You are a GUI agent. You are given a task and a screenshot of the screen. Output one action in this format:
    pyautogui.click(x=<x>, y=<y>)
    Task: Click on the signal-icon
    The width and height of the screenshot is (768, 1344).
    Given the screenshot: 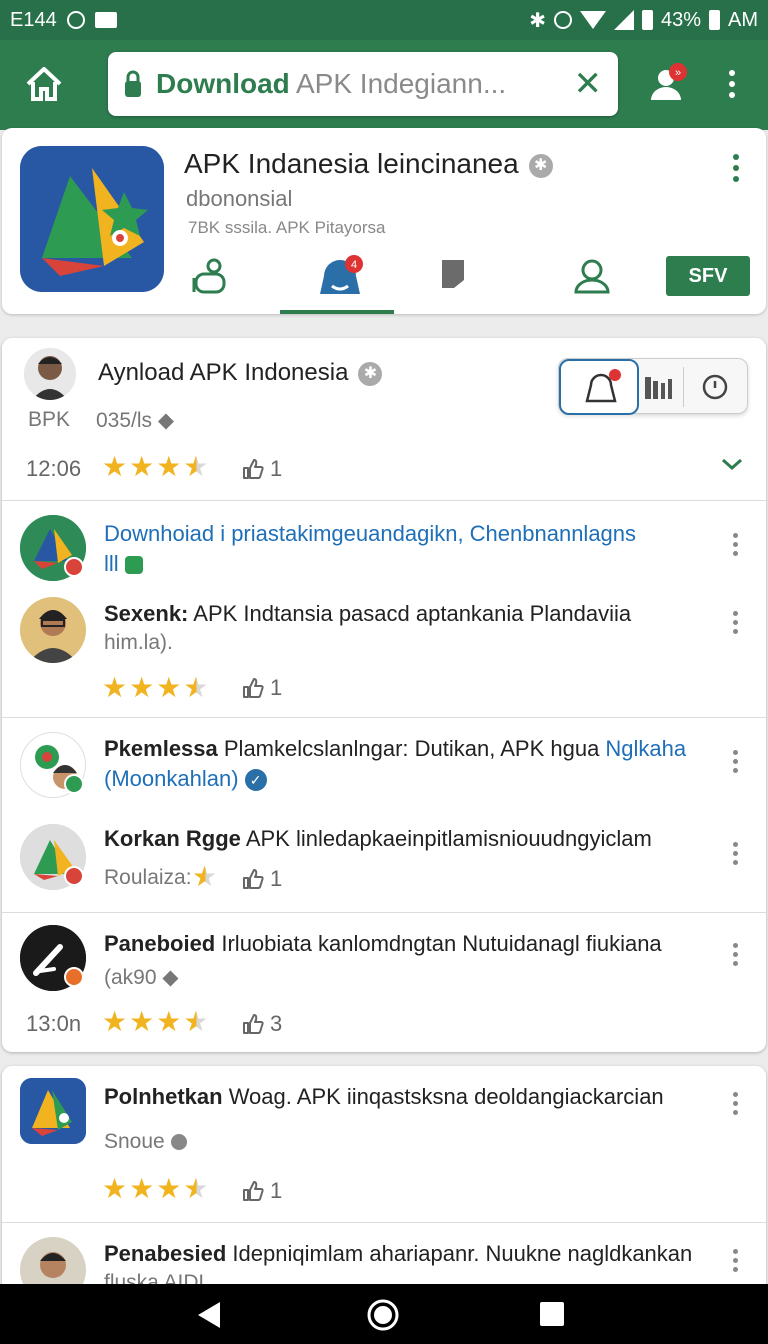 What is the action you would take?
    pyautogui.click(x=623, y=20)
    